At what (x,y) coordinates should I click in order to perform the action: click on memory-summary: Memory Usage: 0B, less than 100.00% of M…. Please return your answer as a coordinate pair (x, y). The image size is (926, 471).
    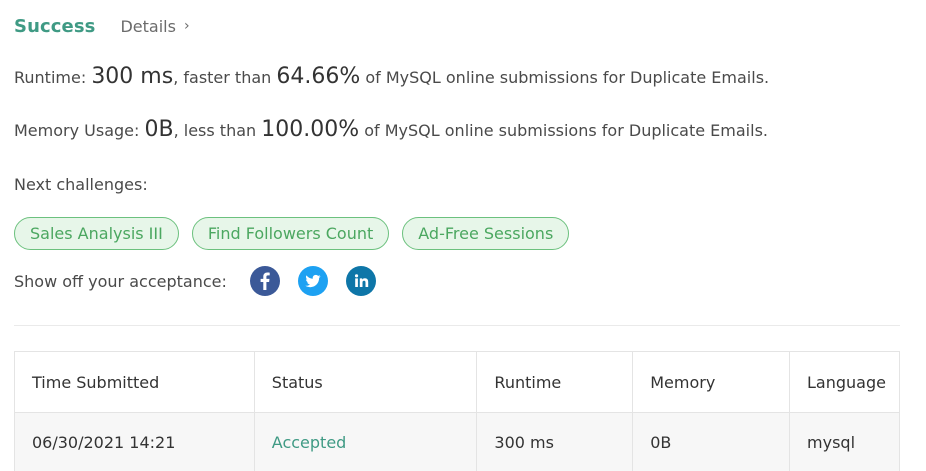
    Looking at the image, I should click on (391, 129).